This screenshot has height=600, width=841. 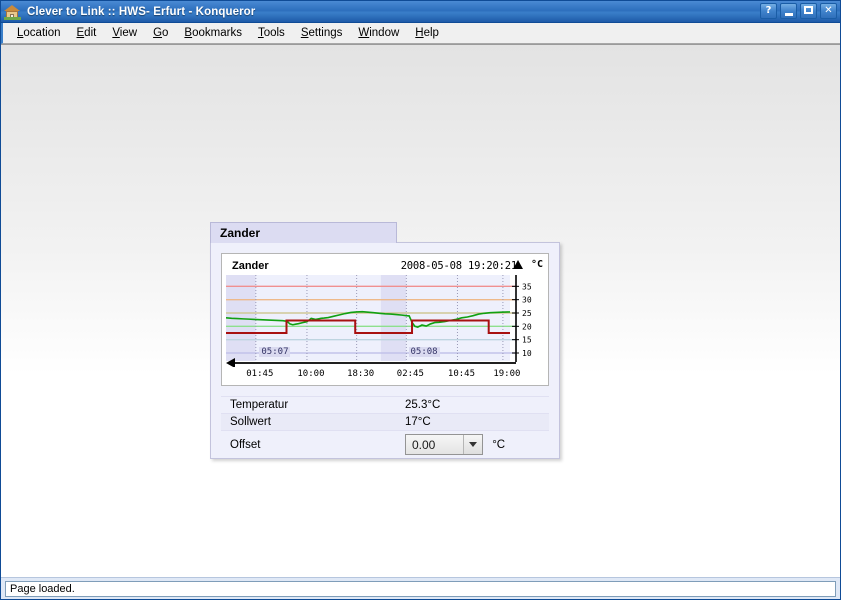 What do you see at coordinates (240, 233) in the screenshot?
I see `card-tab-label: Zander` at bounding box center [240, 233].